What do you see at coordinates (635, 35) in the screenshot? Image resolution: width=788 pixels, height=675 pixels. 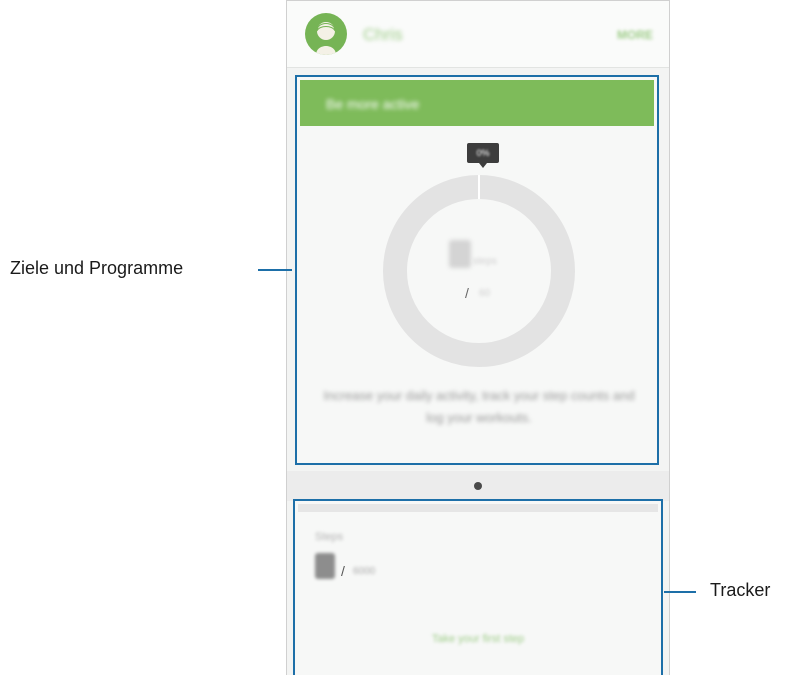 I see `more-button: MORE` at bounding box center [635, 35].